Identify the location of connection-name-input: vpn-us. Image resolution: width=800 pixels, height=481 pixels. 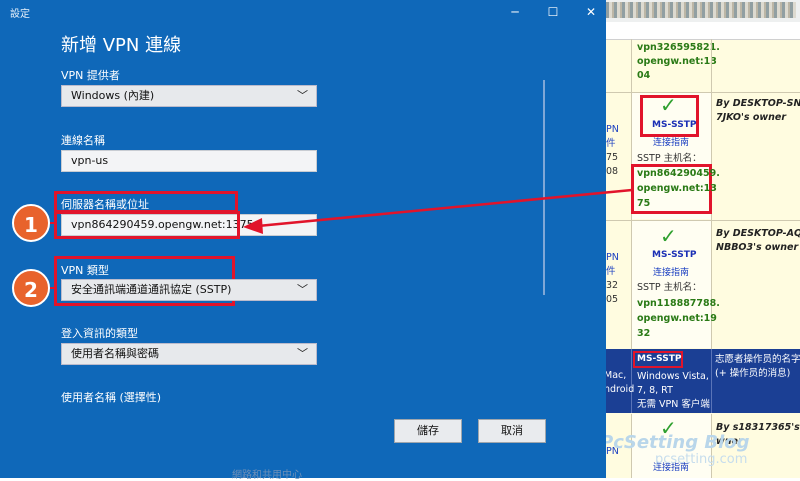
(189, 161).